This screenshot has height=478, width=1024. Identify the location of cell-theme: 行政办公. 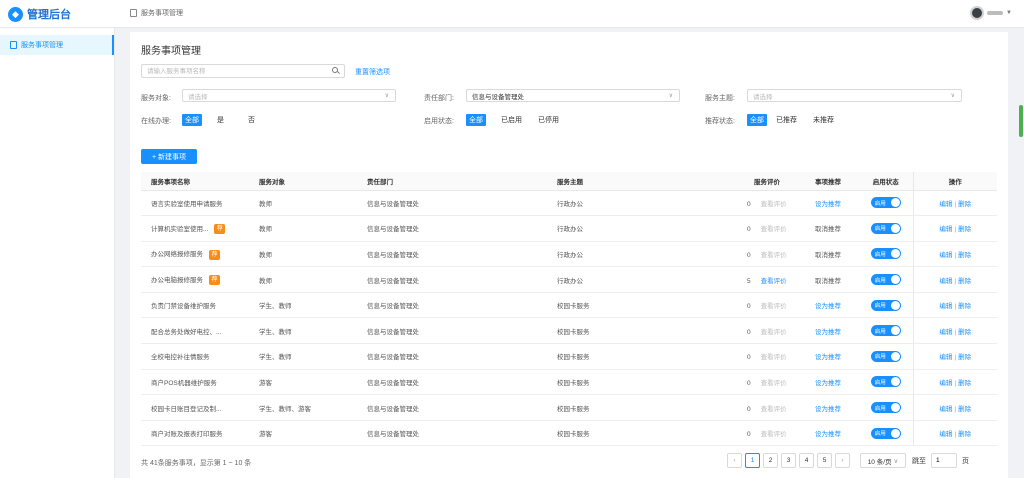
(642, 228).